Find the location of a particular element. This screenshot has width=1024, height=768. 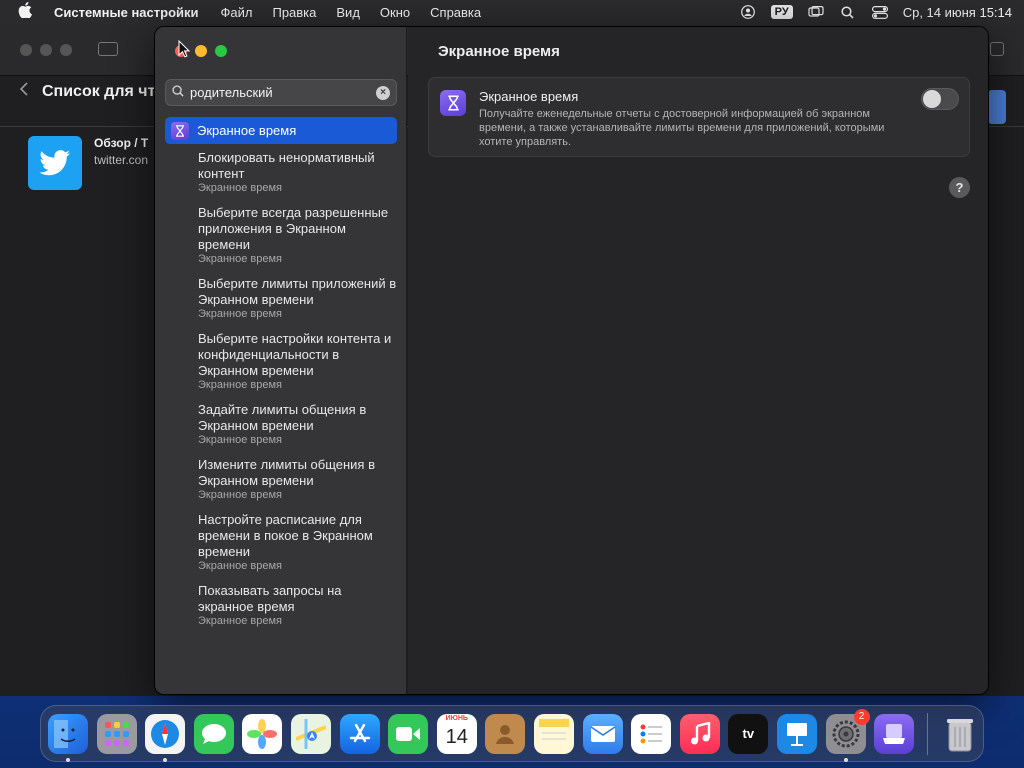

calendar-icon: ИЮНЬ 14 is located at coordinates (456, 733).